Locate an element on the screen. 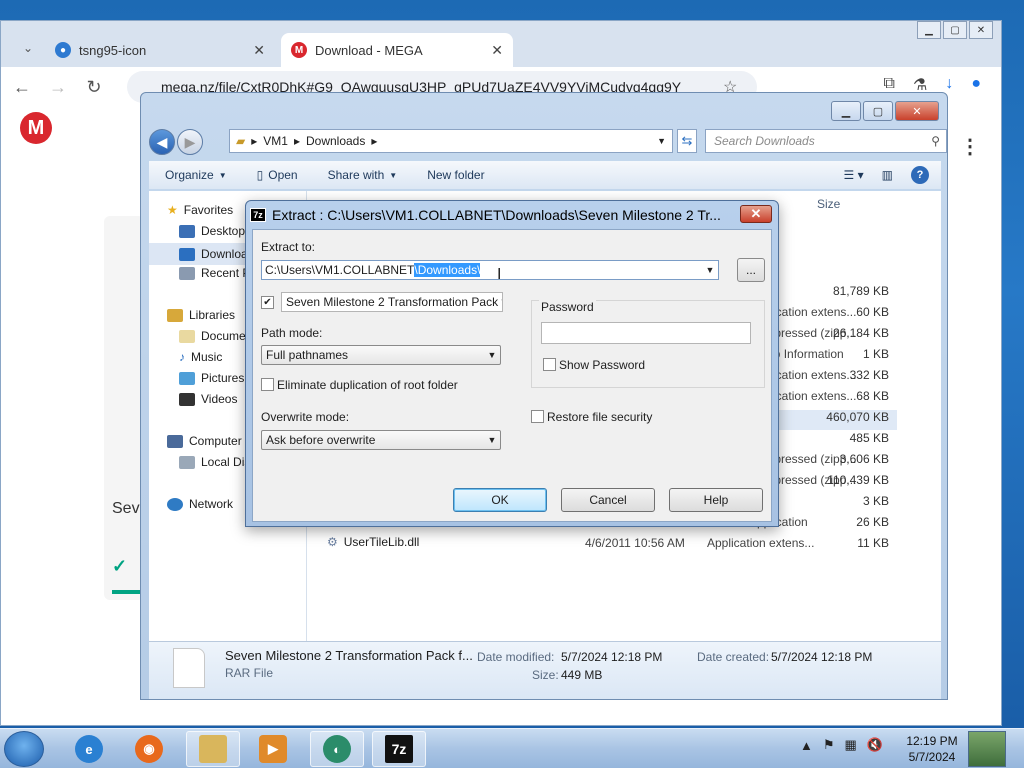  refresh-icon: ⇆ is located at coordinates (687, 141).